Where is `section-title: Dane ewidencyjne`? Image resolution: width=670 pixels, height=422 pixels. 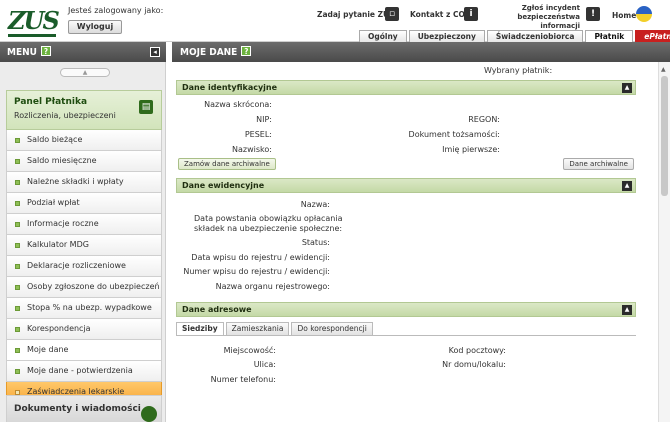
section-title: Dane ewidencyjne is located at coordinates (223, 185).